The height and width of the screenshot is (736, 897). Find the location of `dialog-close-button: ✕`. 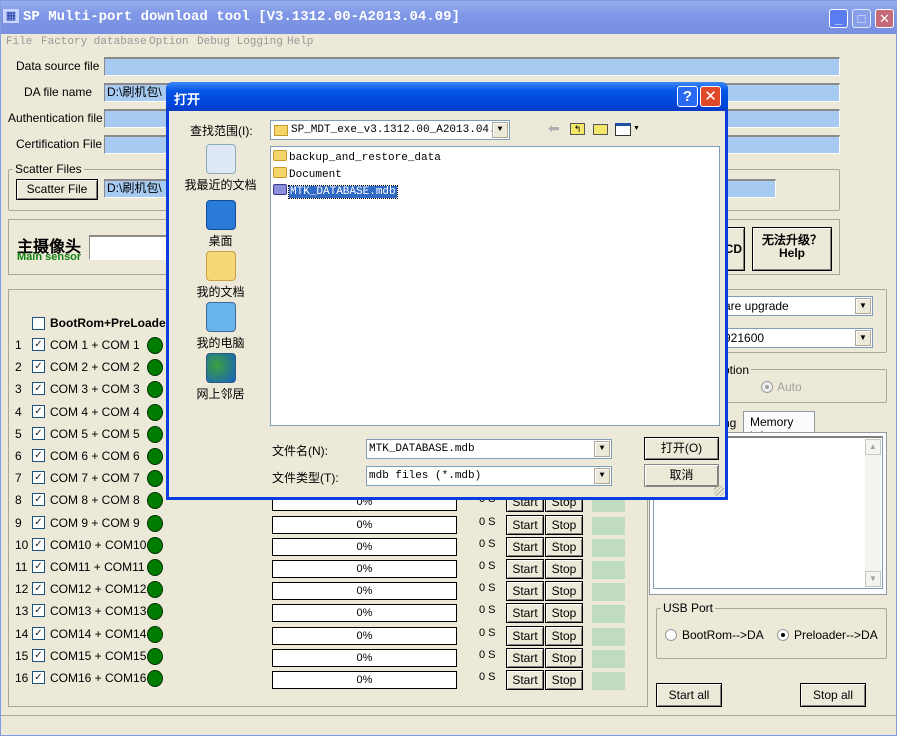

dialog-close-button: ✕ is located at coordinates (710, 96).